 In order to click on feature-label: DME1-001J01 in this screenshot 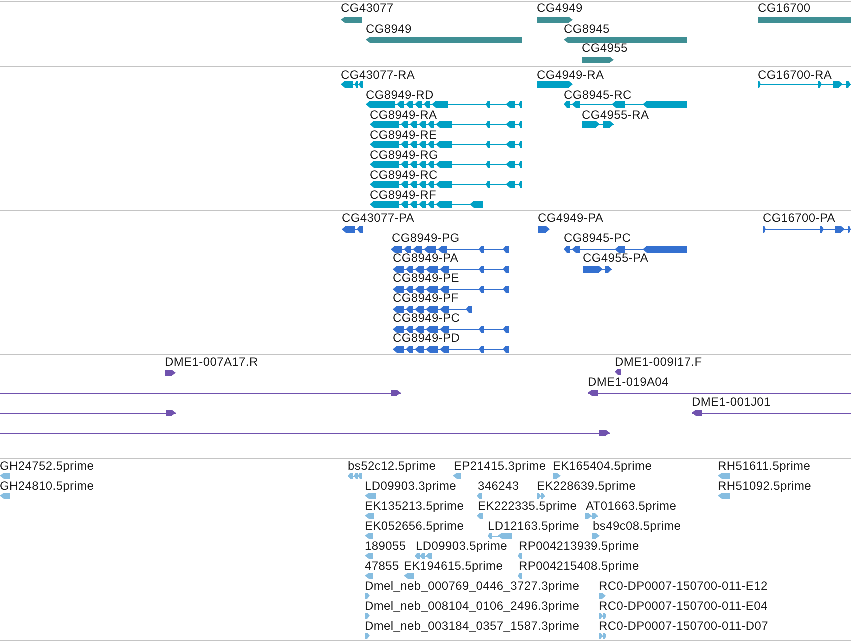, I will do `click(731, 402)`.